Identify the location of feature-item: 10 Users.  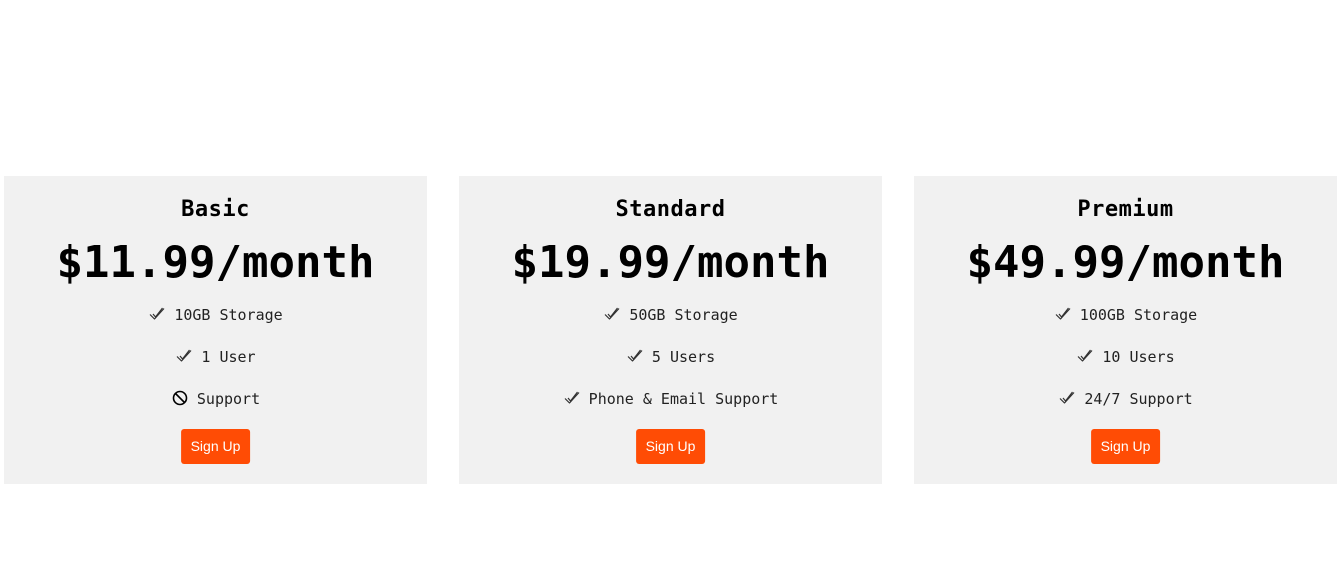
(1125, 367).